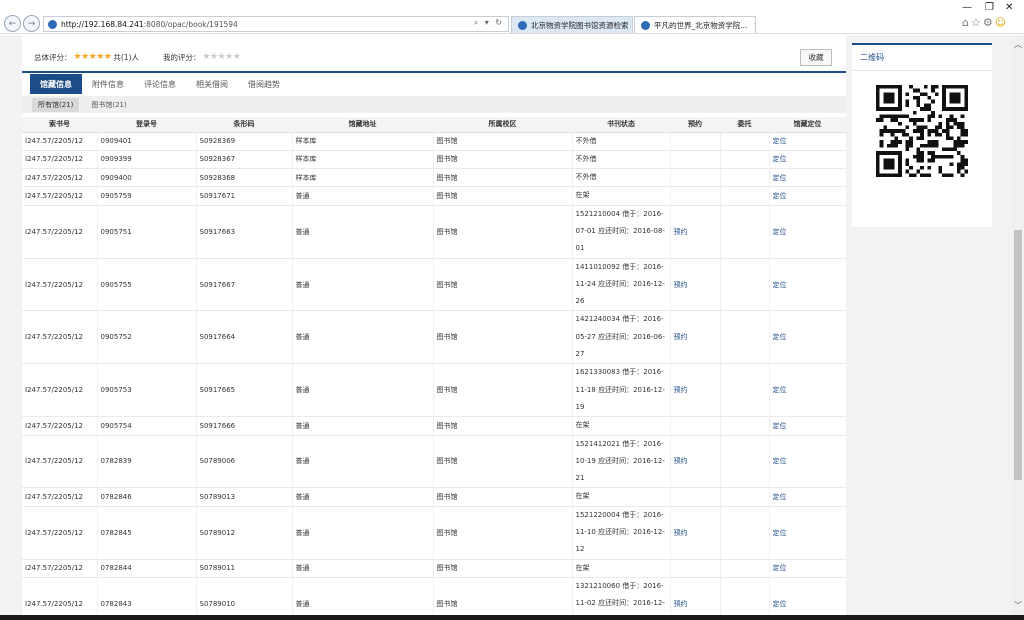 The height and width of the screenshot is (620, 1024). What do you see at coordinates (363, 141) in the screenshot?
I see `location-cell: 样本库` at bounding box center [363, 141].